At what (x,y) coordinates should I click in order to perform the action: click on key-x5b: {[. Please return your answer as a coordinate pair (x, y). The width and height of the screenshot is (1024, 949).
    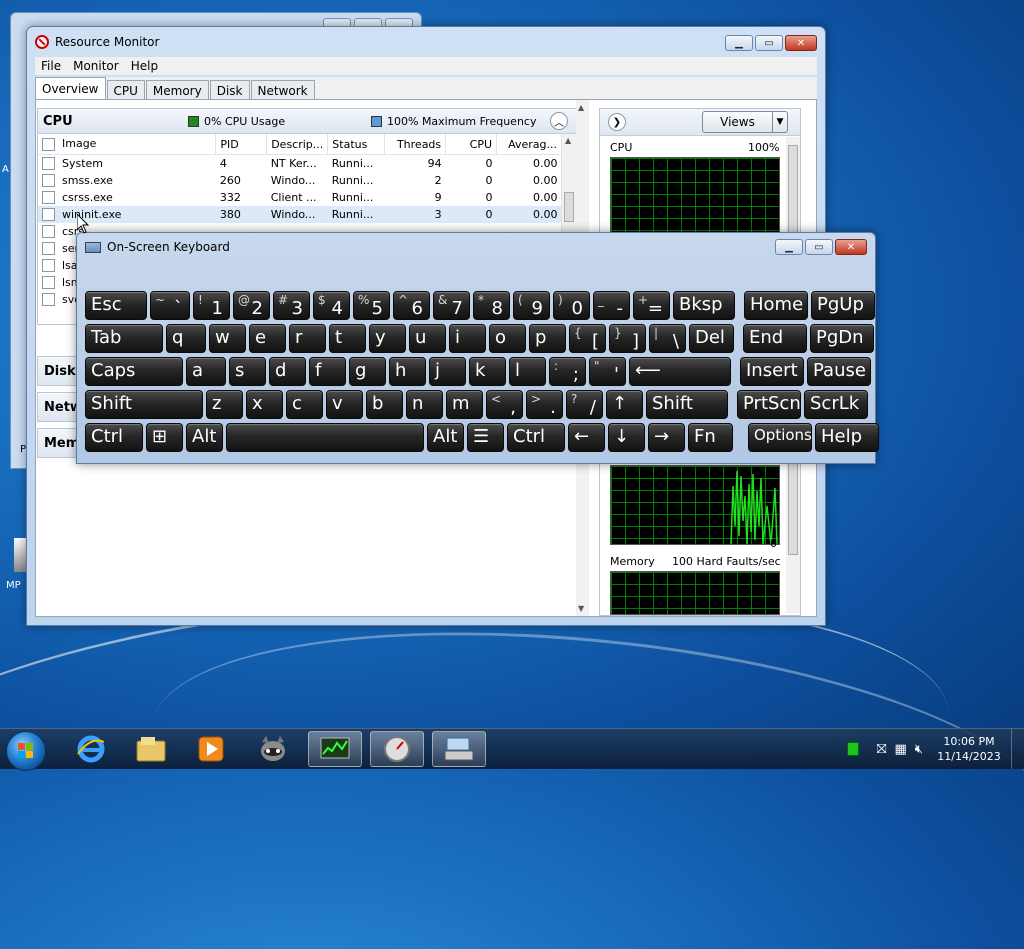
    Looking at the image, I should click on (587, 338).